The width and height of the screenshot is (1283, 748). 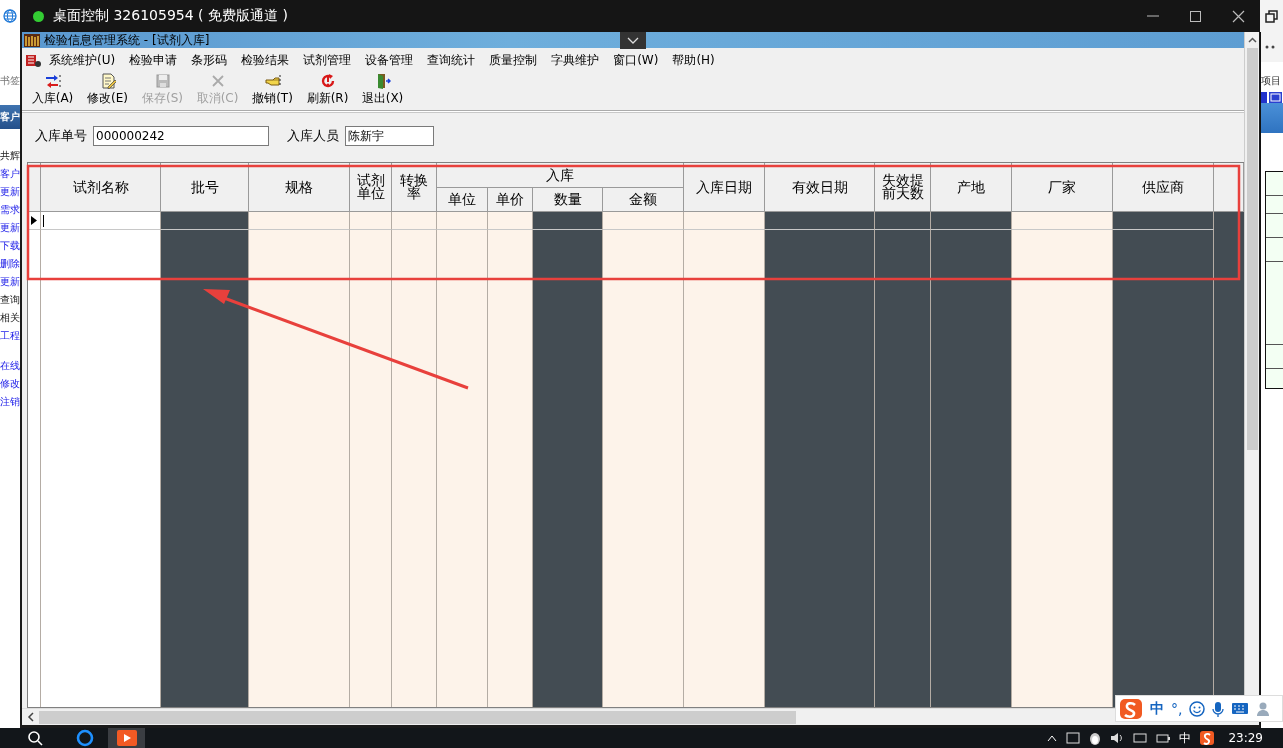 What do you see at coordinates (1197, 708) in the screenshot?
I see `smiley-icon` at bounding box center [1197, 708].